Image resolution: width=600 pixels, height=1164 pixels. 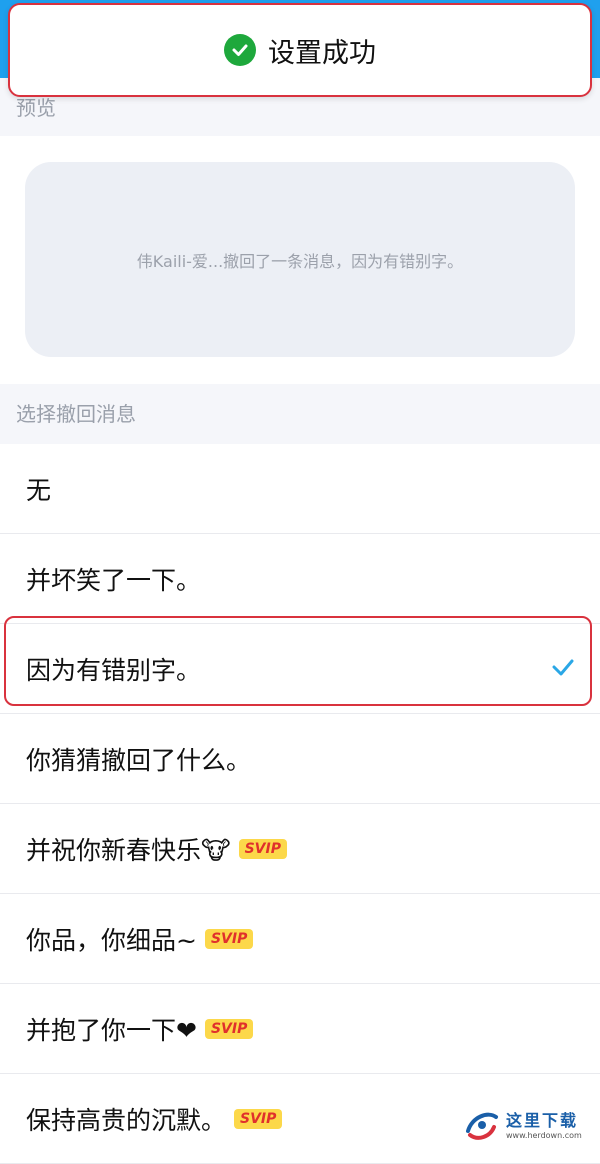 What do you see at coordinates (300, 665) in the screenshot?
I see `option-typo-selected: 因为有错别字。` at bounding box center [300, 665].